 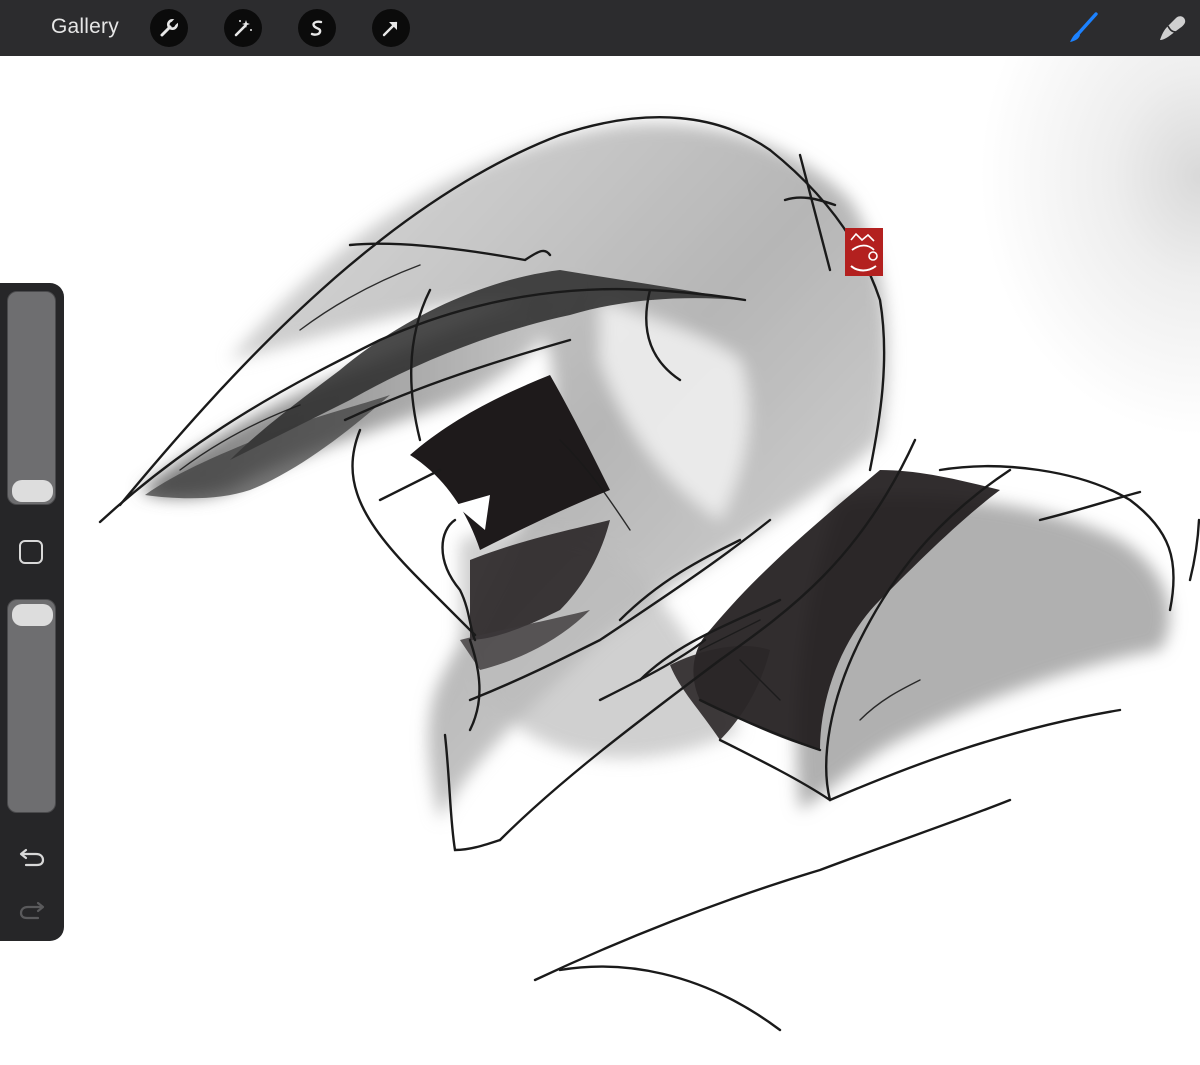 I want to click on opacity-slider, so click(x=31, y=706).